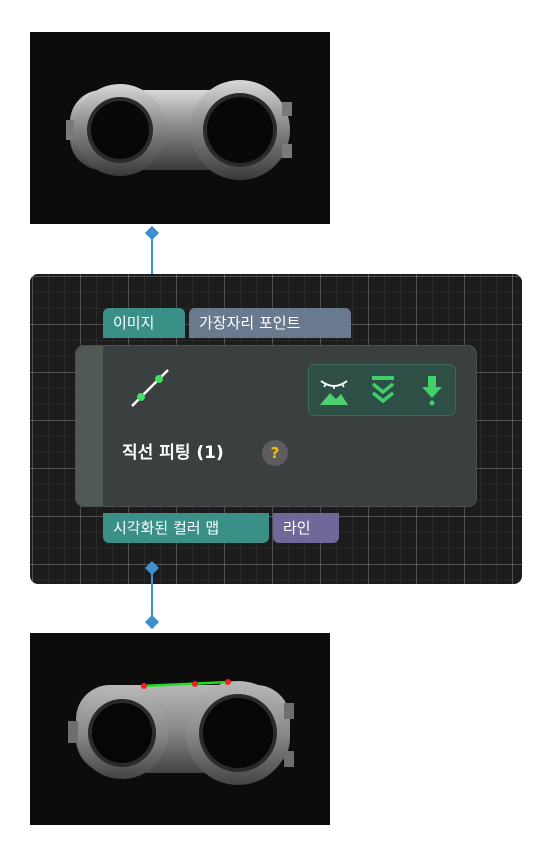 The width and height of the screenshot is (558, 854). What do you see at coordinates (144, 323) in the screenshot?
I see `input-port-image: 이미지` at bounding box center [144, 323].